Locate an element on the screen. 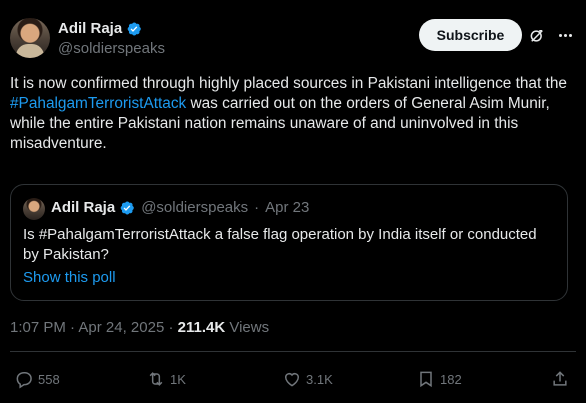 This screenshot has width=586, height=403. reply-button: 558 is located at coordinates (37, 379).